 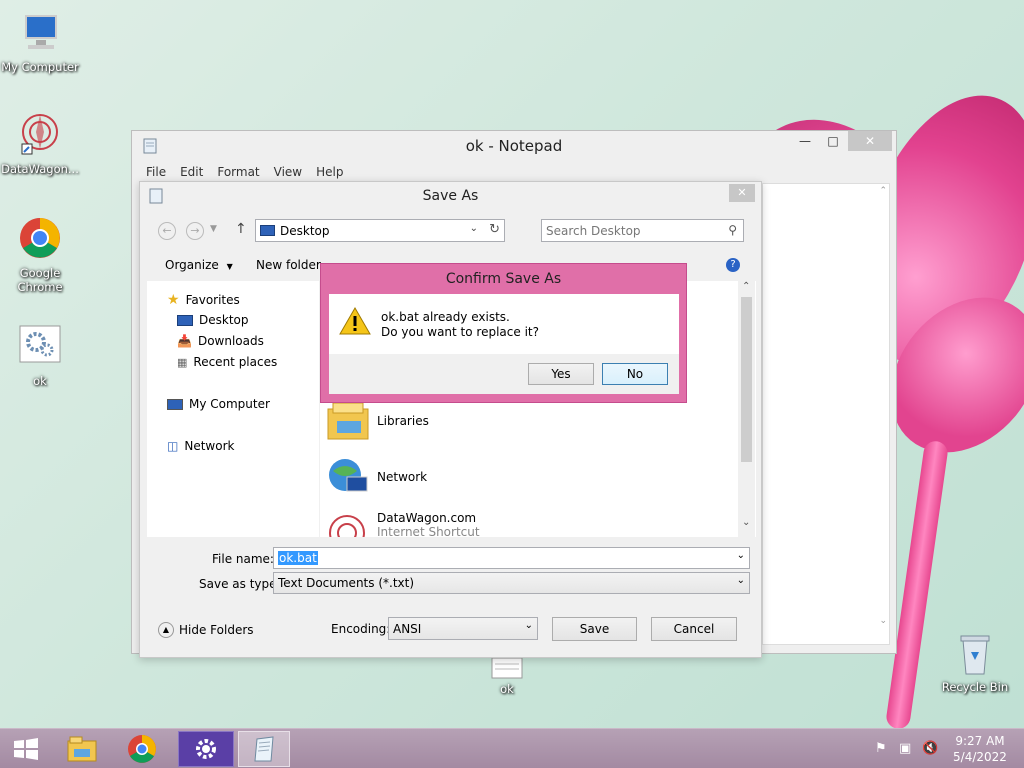 I want to click on taskbar: ⚑ ▣ 🔇 9:27 AM 5/4/2022, so click(x=512, y=748).